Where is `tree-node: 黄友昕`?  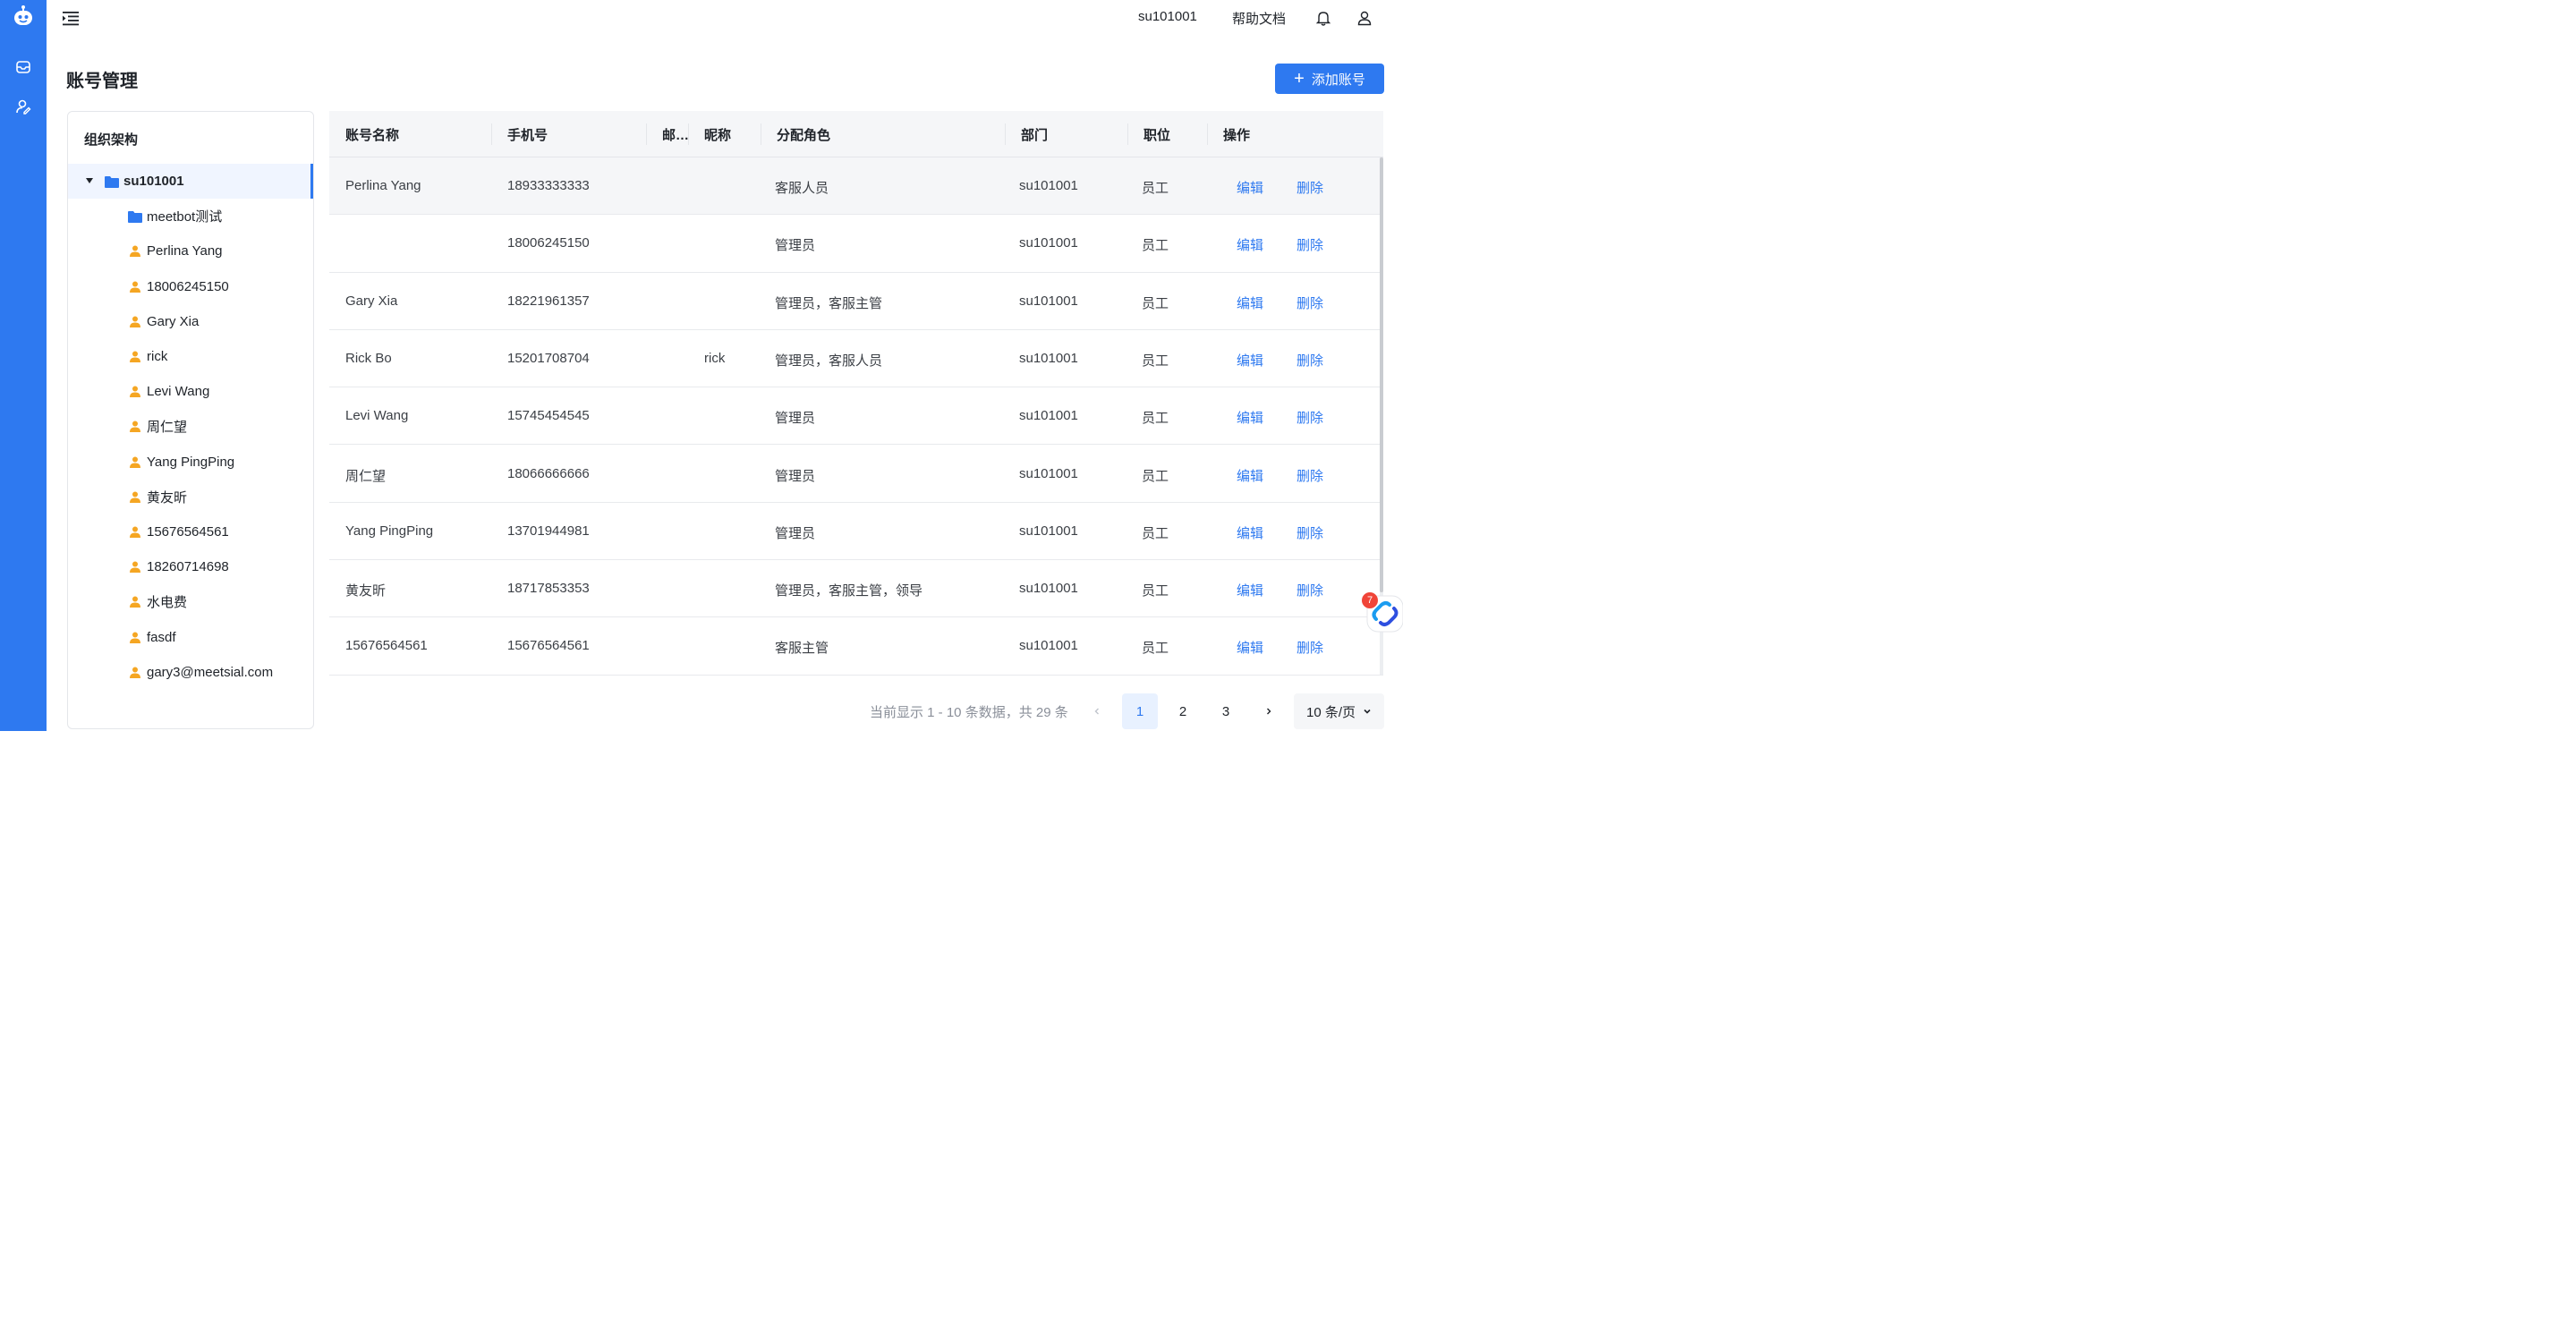
tree-node: 黄友昕 is located at coordinates (190, 497).